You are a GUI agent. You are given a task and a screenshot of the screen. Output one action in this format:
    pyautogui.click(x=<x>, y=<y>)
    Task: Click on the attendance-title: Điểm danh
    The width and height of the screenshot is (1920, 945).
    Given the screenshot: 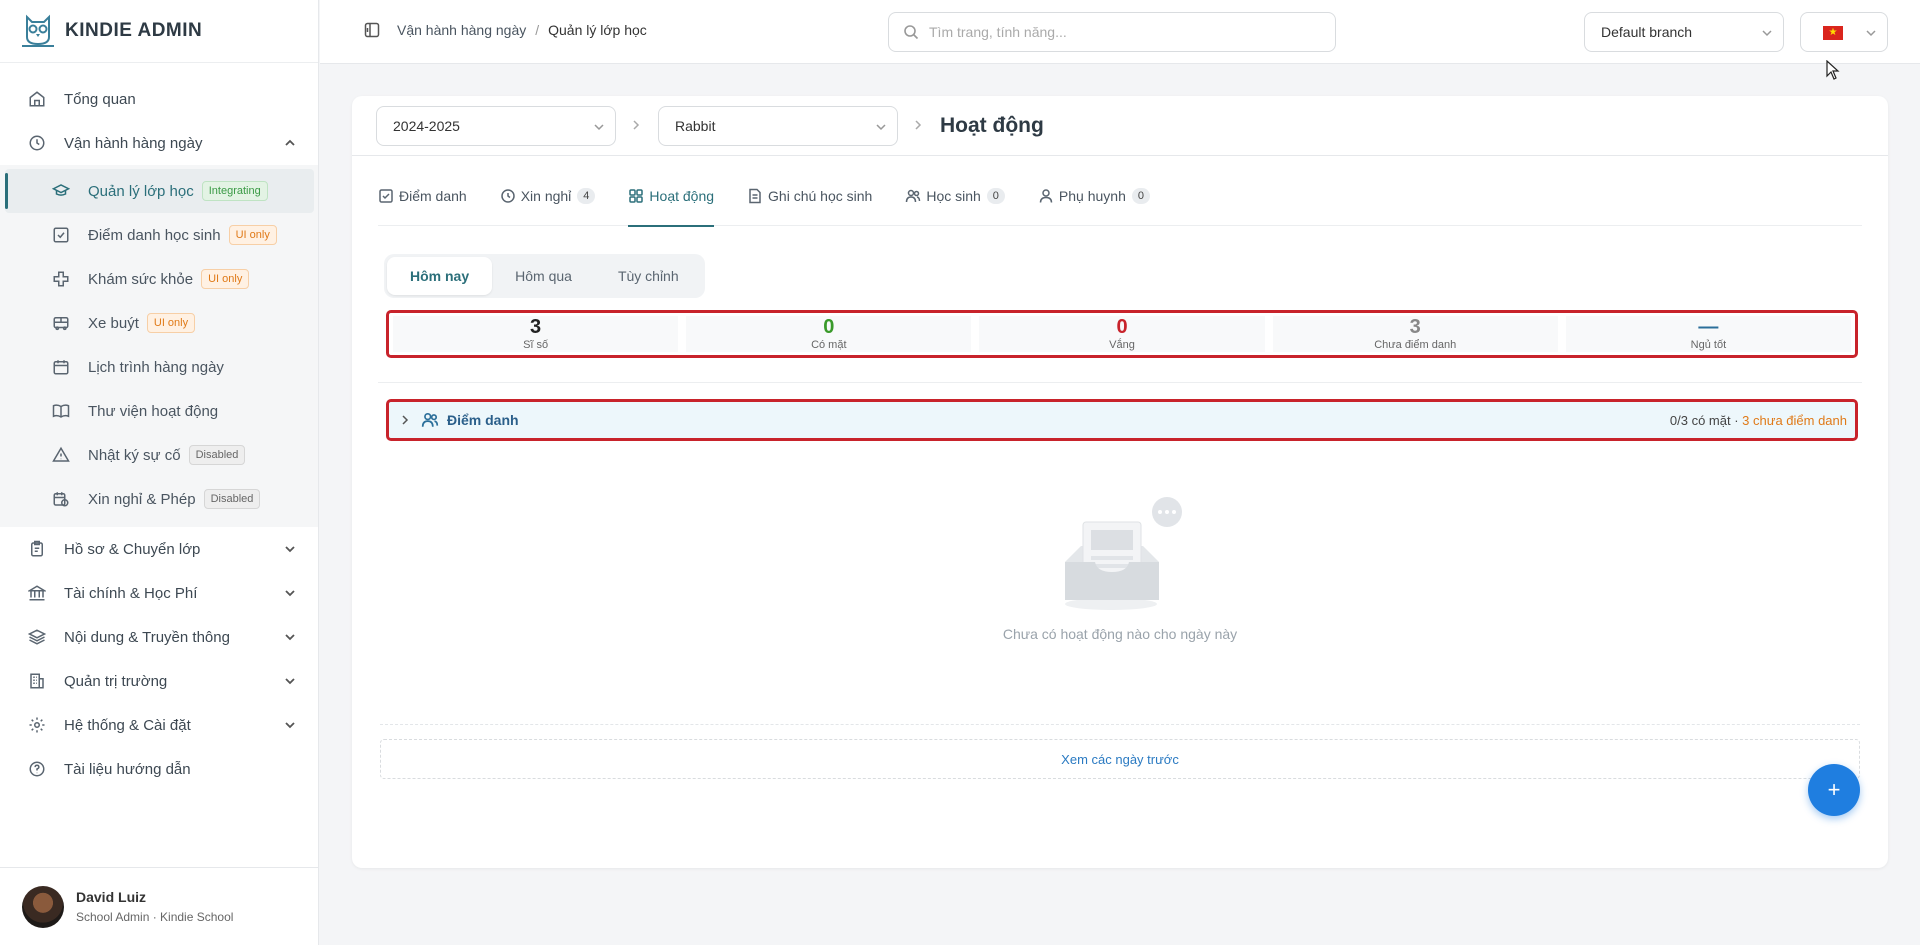 What is the action you would take?
    pyautogui.click(x=483, y=420)
    